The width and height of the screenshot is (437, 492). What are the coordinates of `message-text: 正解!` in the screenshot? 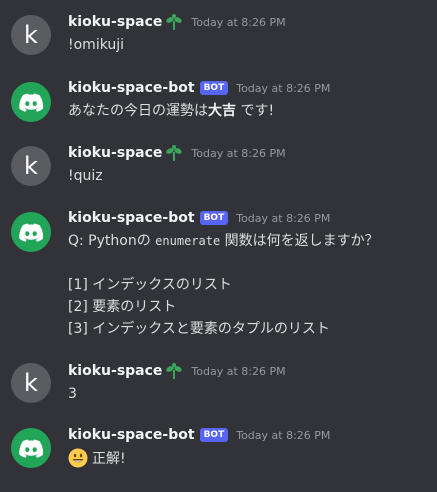 It's located at (97, 459).